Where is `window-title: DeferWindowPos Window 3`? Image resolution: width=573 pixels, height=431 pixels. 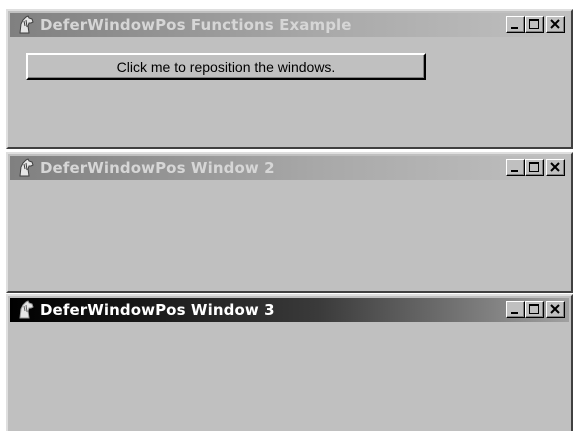
window-title: DeferWindowPos Window 3 is located at coordinates (157, 310).